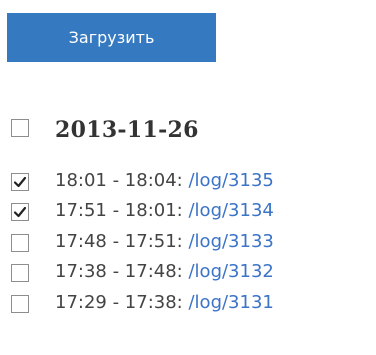 The height and width of the screenshot is (355, 376). I want to click on log-link: /log/3132, so click(230, 271).